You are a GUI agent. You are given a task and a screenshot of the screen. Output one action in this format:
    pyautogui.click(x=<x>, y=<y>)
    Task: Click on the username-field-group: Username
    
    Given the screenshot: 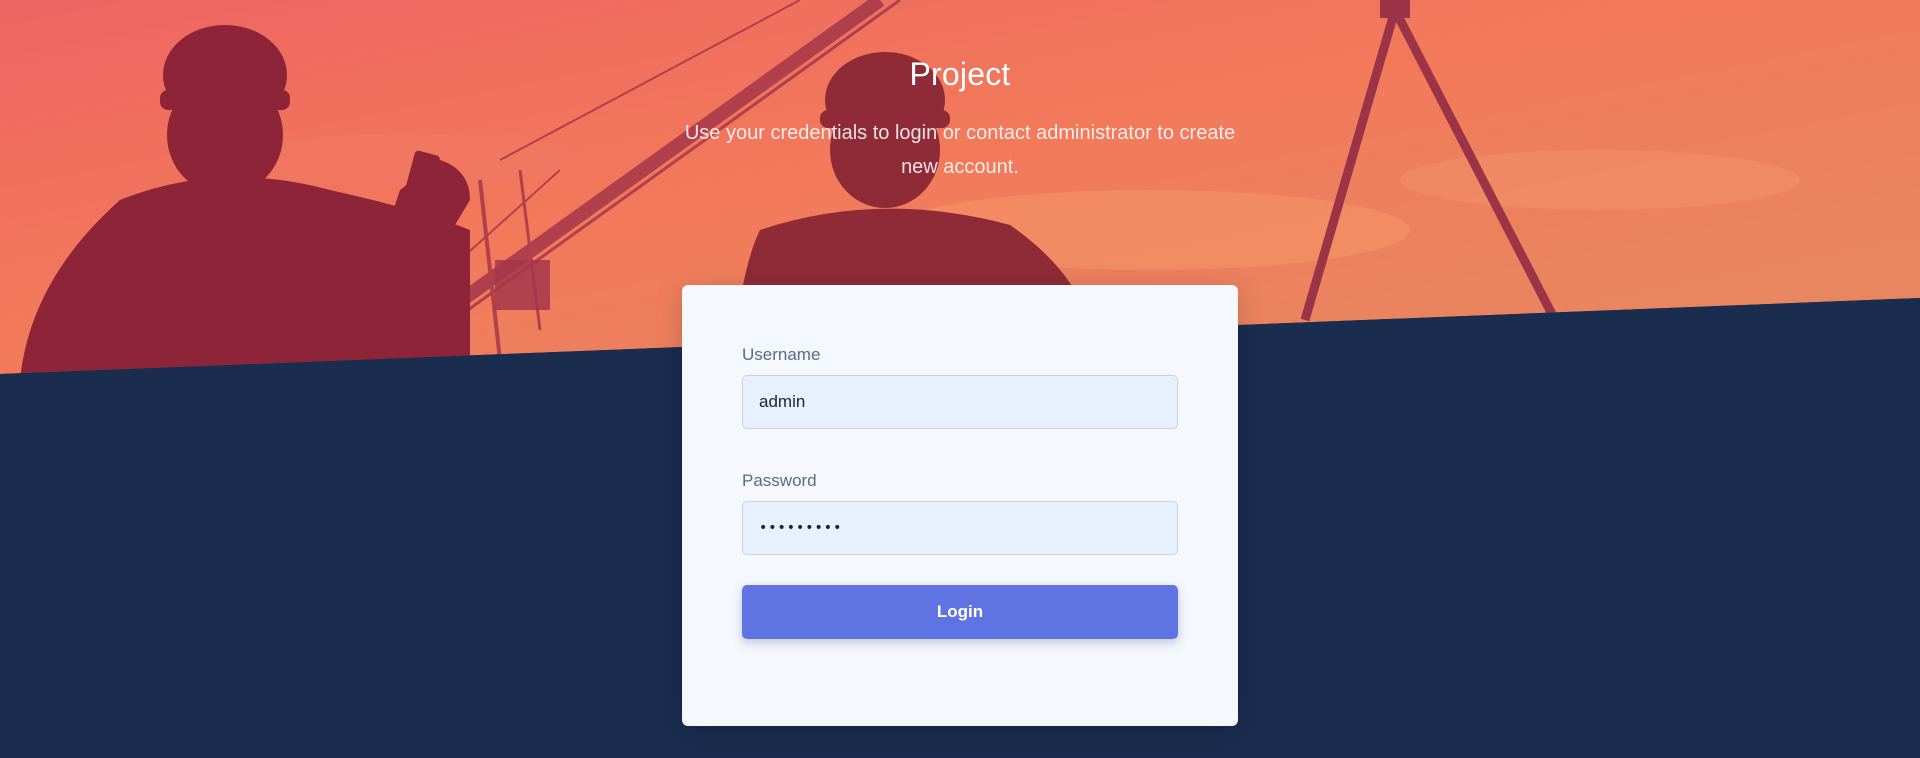 What is the action you would take?
    pyautogui.click(x=960, y=387)
    